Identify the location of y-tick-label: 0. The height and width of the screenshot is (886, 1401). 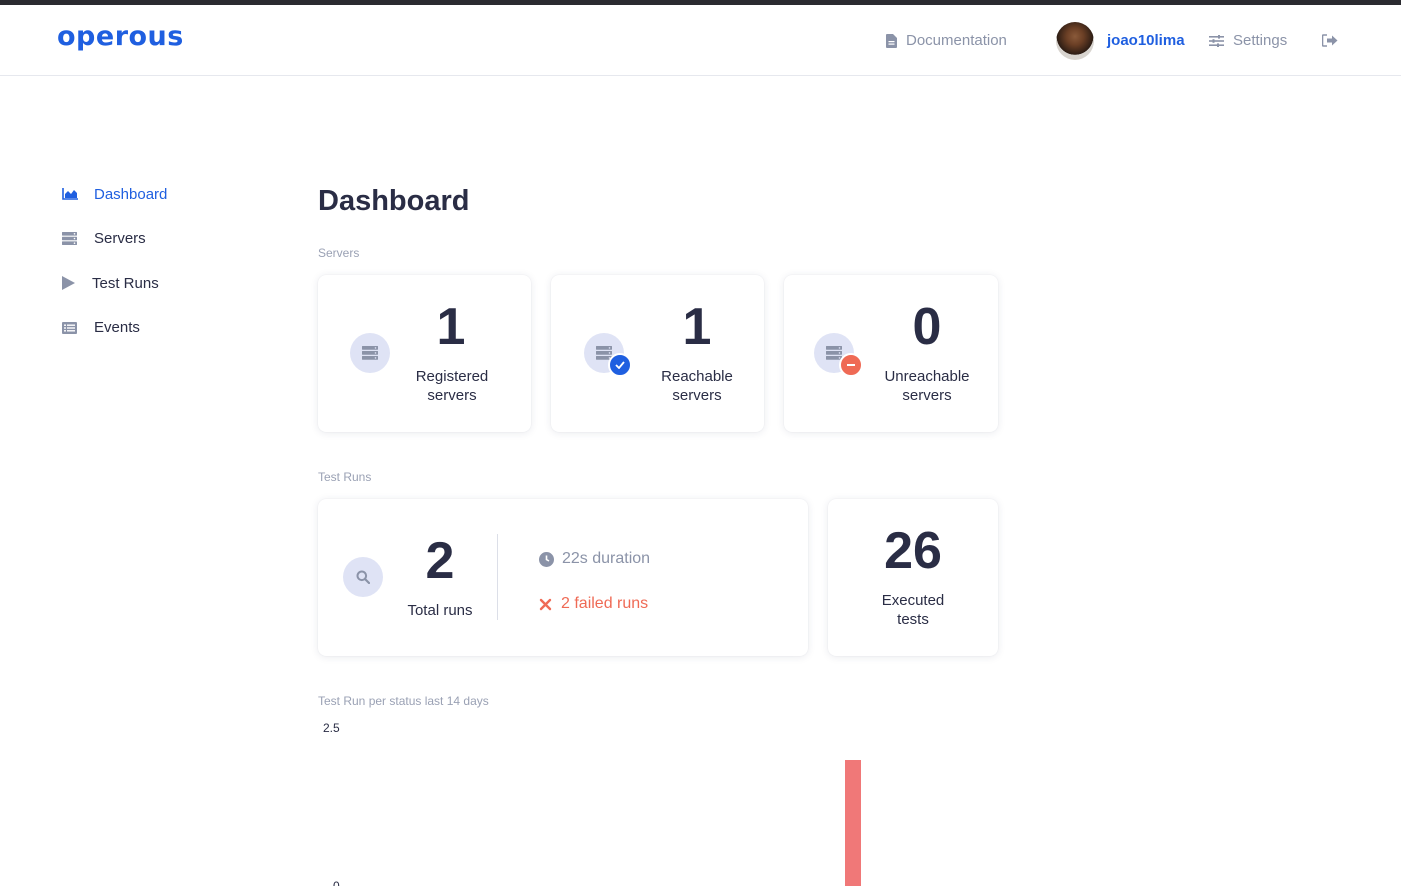
(336, 882).